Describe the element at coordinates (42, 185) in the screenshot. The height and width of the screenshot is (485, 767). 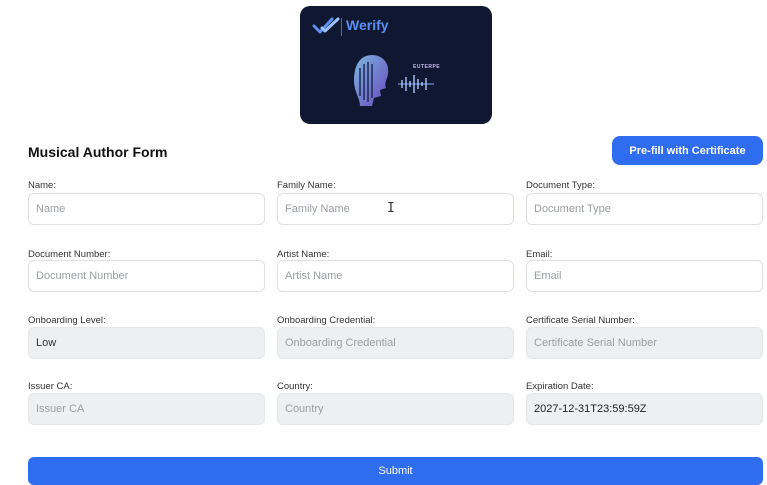
I see `name-label: Name:` at that location.